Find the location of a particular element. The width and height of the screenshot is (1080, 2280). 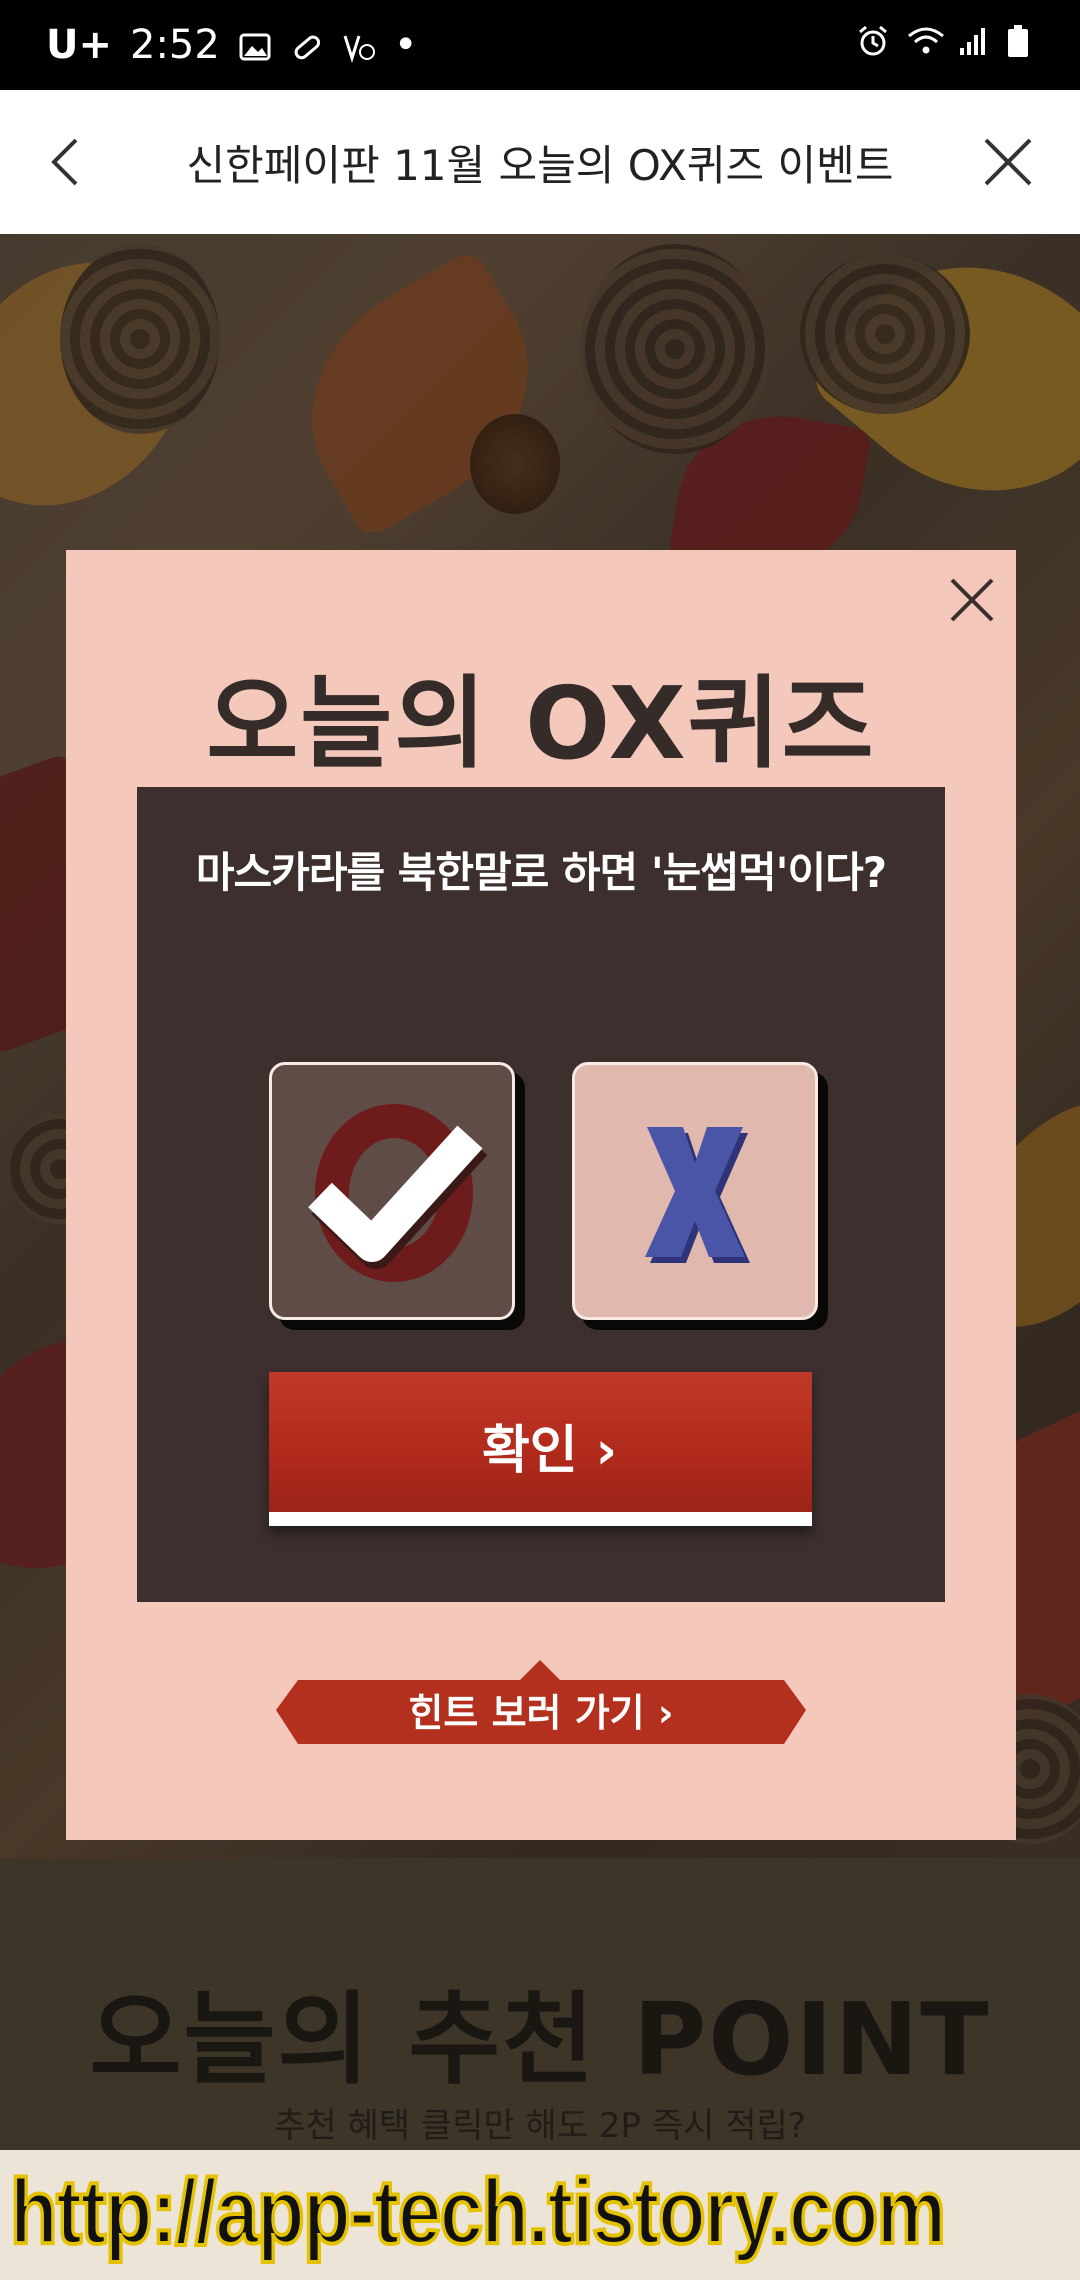

chevron-left-icon is located at coordinates (64, 162).